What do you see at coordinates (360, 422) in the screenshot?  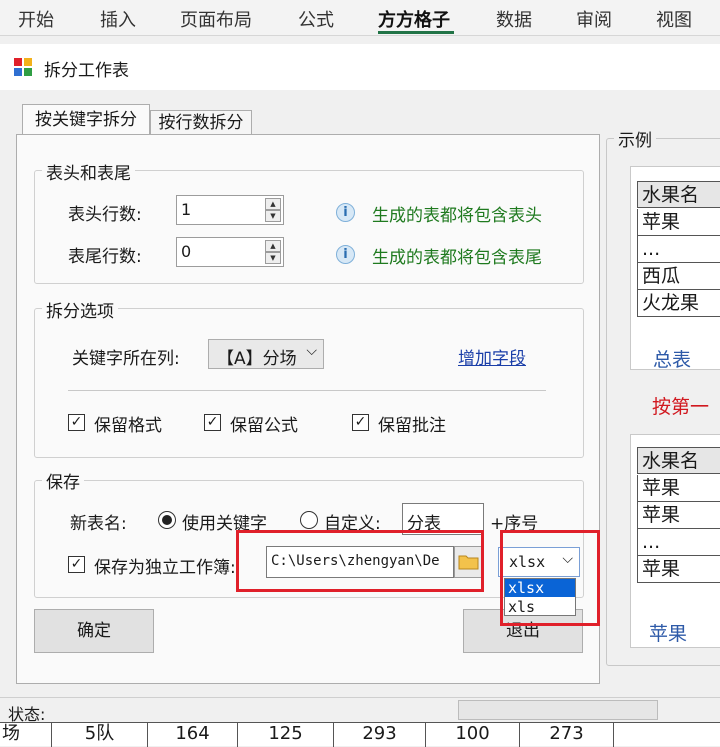 I see `keep-comment-checkbox: ✓` at bounding box center [360, 422].